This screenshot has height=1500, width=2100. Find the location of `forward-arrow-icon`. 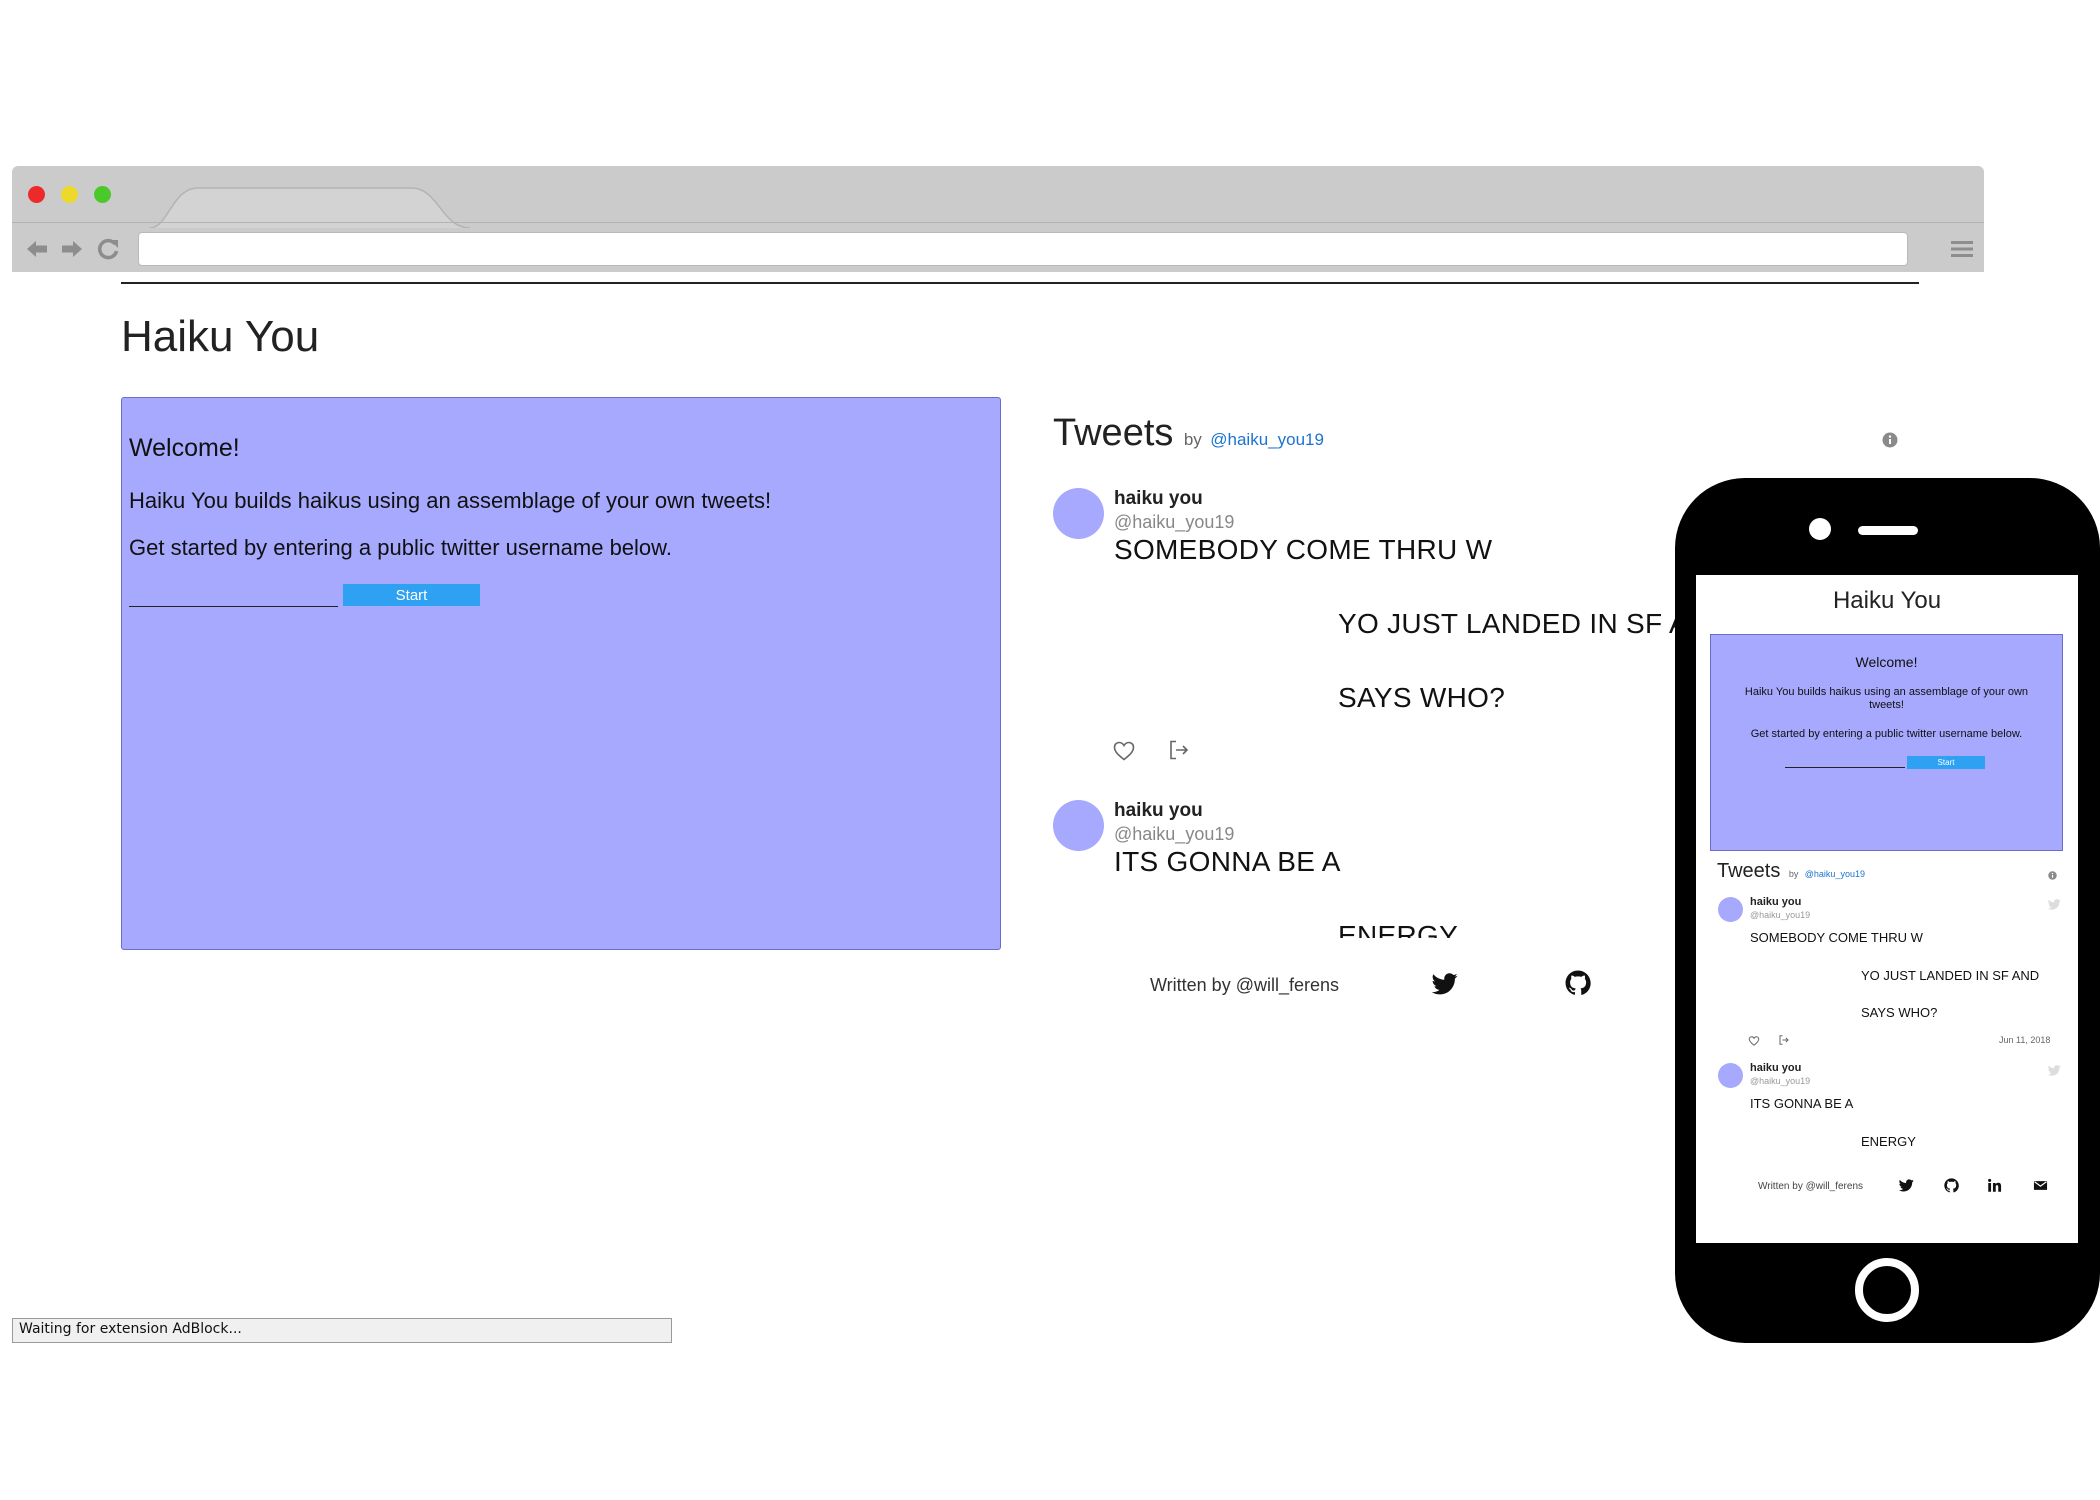

forward-arrow-icon is located at coordinates (72, 249).